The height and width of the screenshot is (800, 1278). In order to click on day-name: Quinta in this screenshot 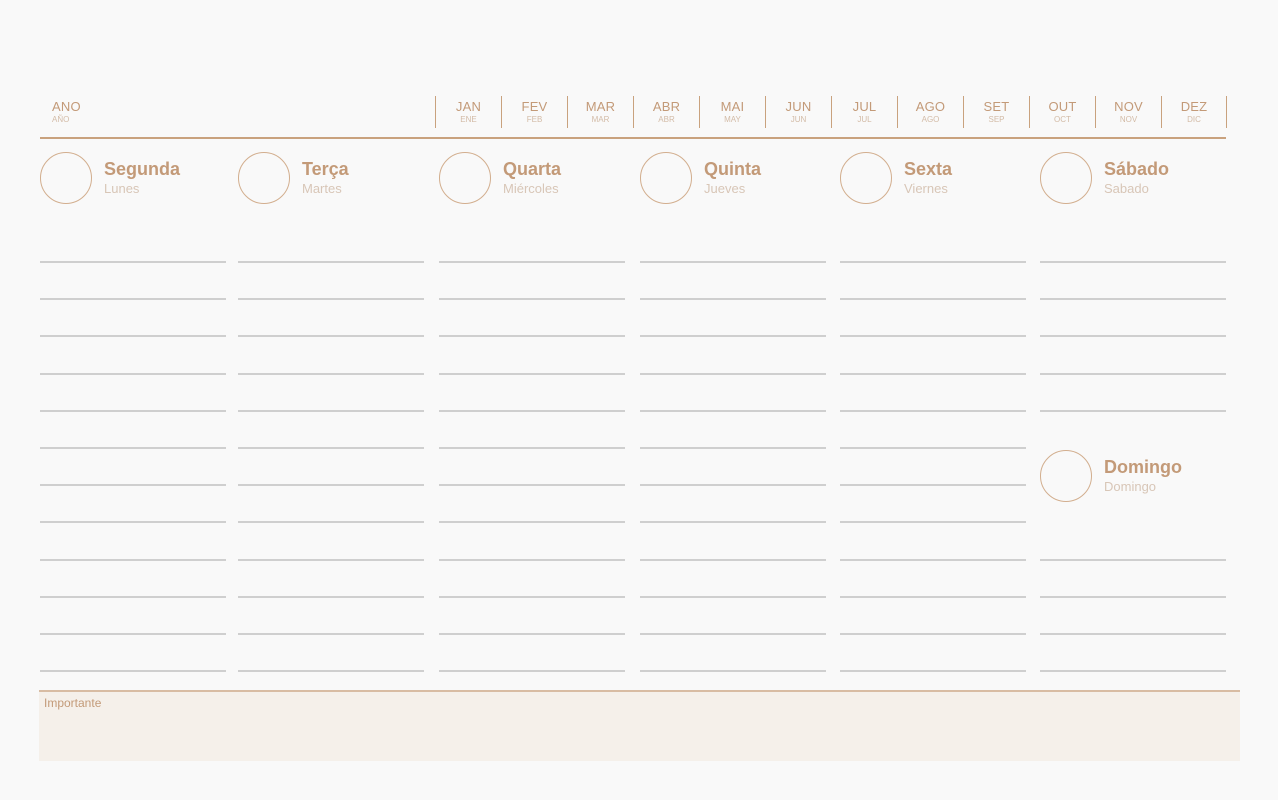, I will do `click(732, 169)`.